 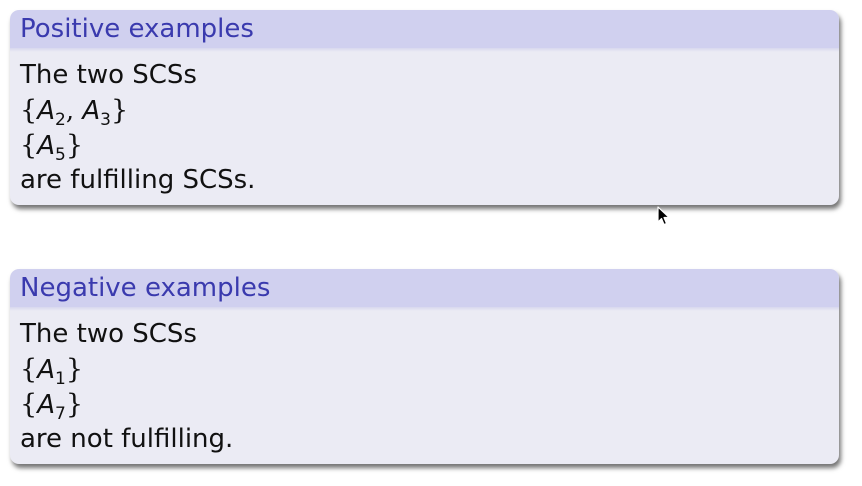 What do you see at coordinates (663, 216) in the screenshot?
I see `mouse-pointer-icon` at bounding box center [663, 216].